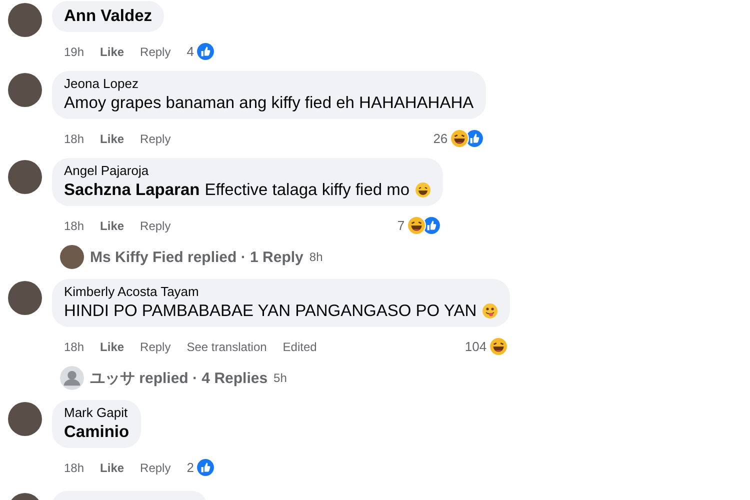  Describe the element at coordinates (72, 378) in the screenshot. I see `default-avatar-icon` at that location.